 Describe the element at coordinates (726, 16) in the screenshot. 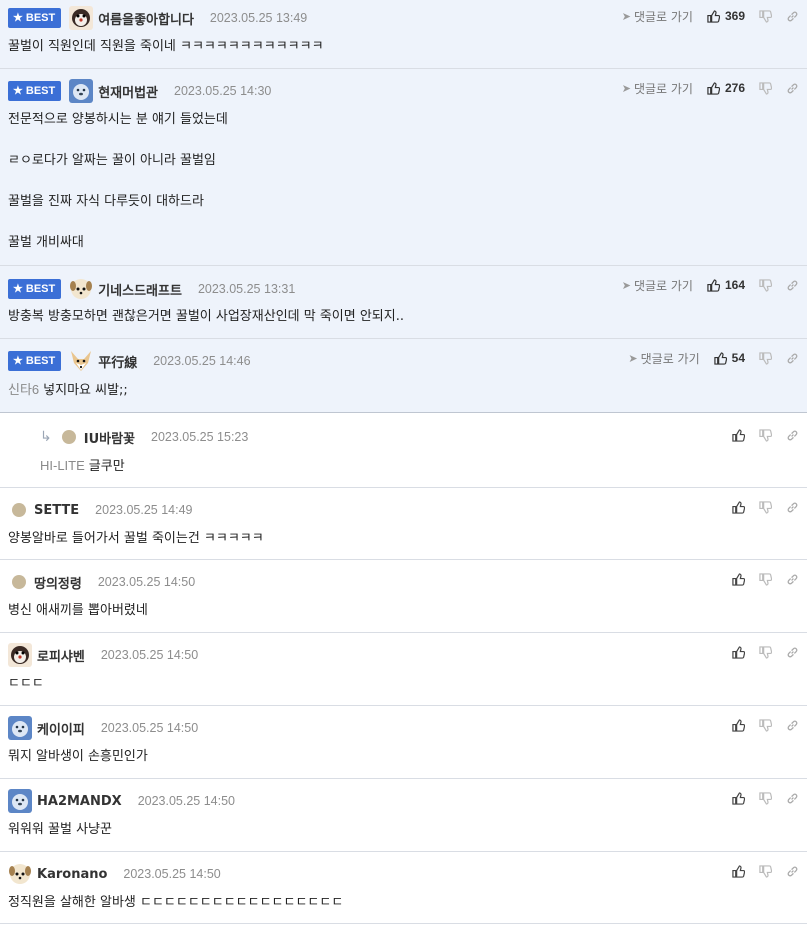

I see `like-button: 369` at that location.